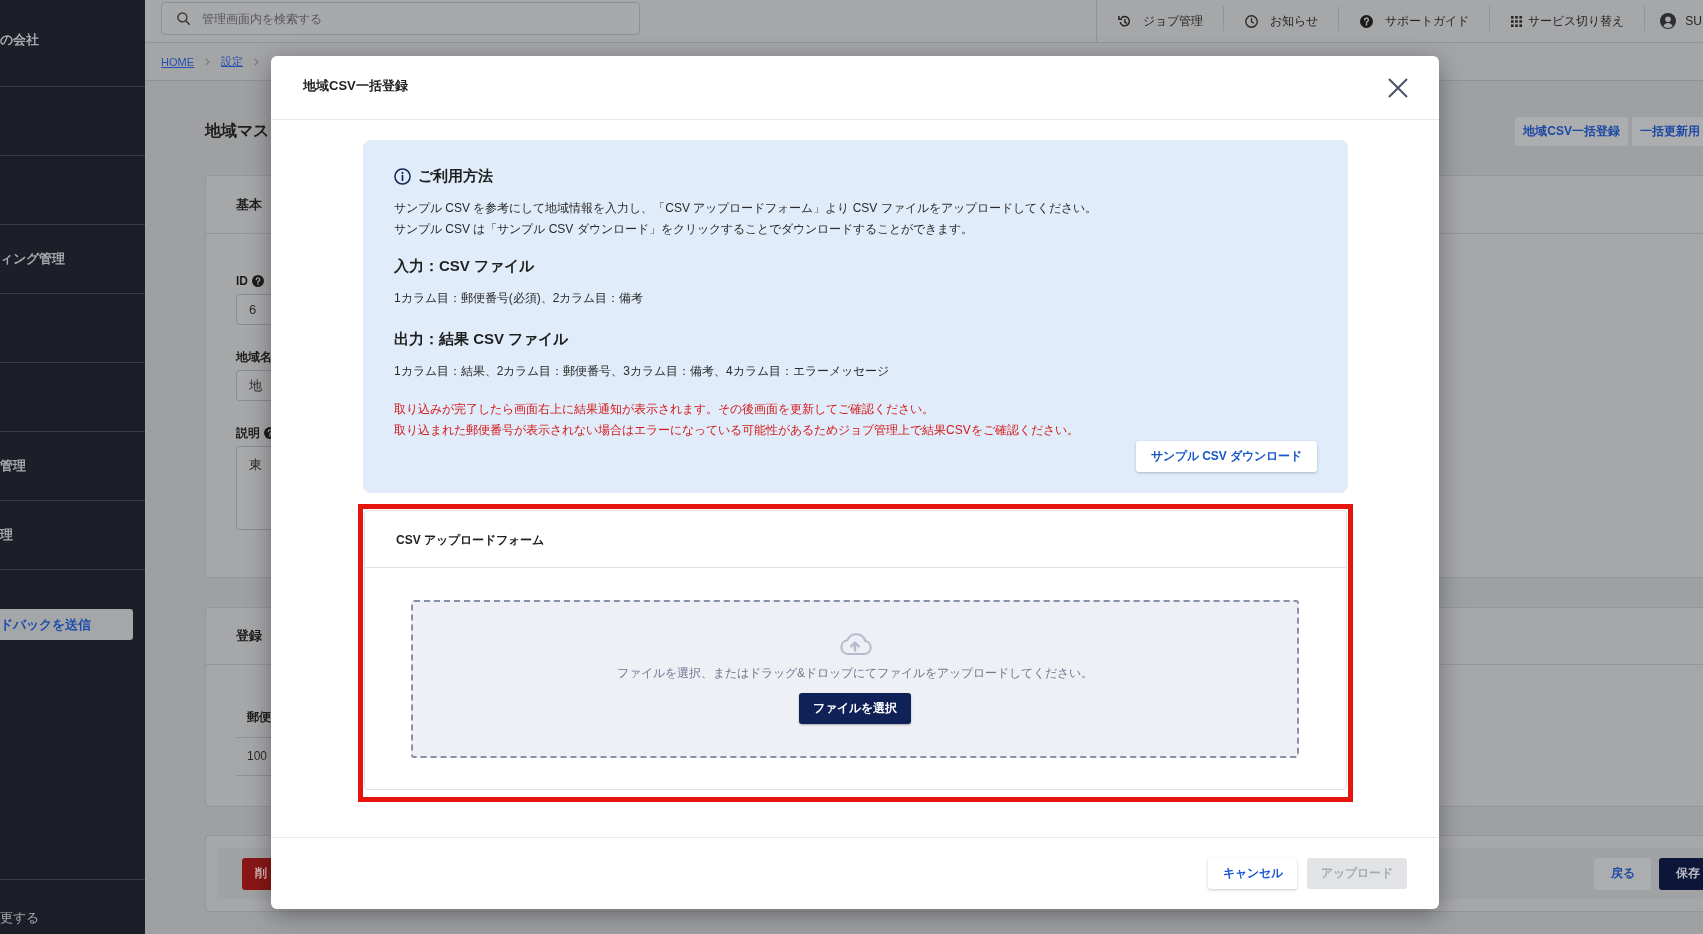 The height and width of the screenshot is (934, 1703). What do you see at coordinates (642, 371) in the screenshot?
I see `column-description: 1カラム目：結果、2カラム目：郵便番号、3カラム目：備考、4カラム目：エラーメッセージ` at bounding box center [642, 371].